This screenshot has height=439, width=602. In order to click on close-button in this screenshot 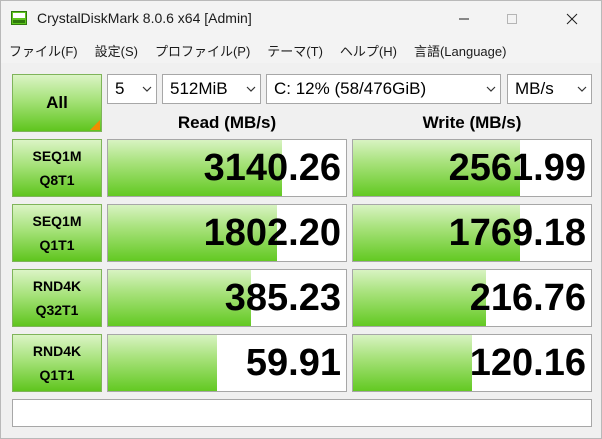, I will do `click(572, 19)`.